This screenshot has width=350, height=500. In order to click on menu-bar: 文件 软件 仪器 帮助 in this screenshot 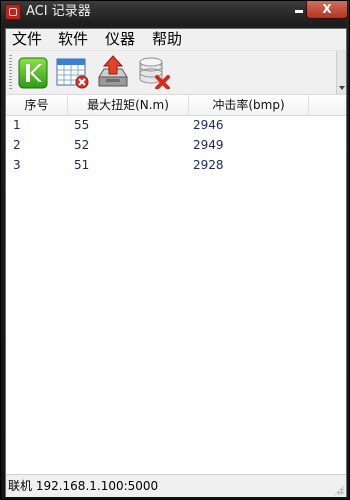, I will do `click(176, 40)`.